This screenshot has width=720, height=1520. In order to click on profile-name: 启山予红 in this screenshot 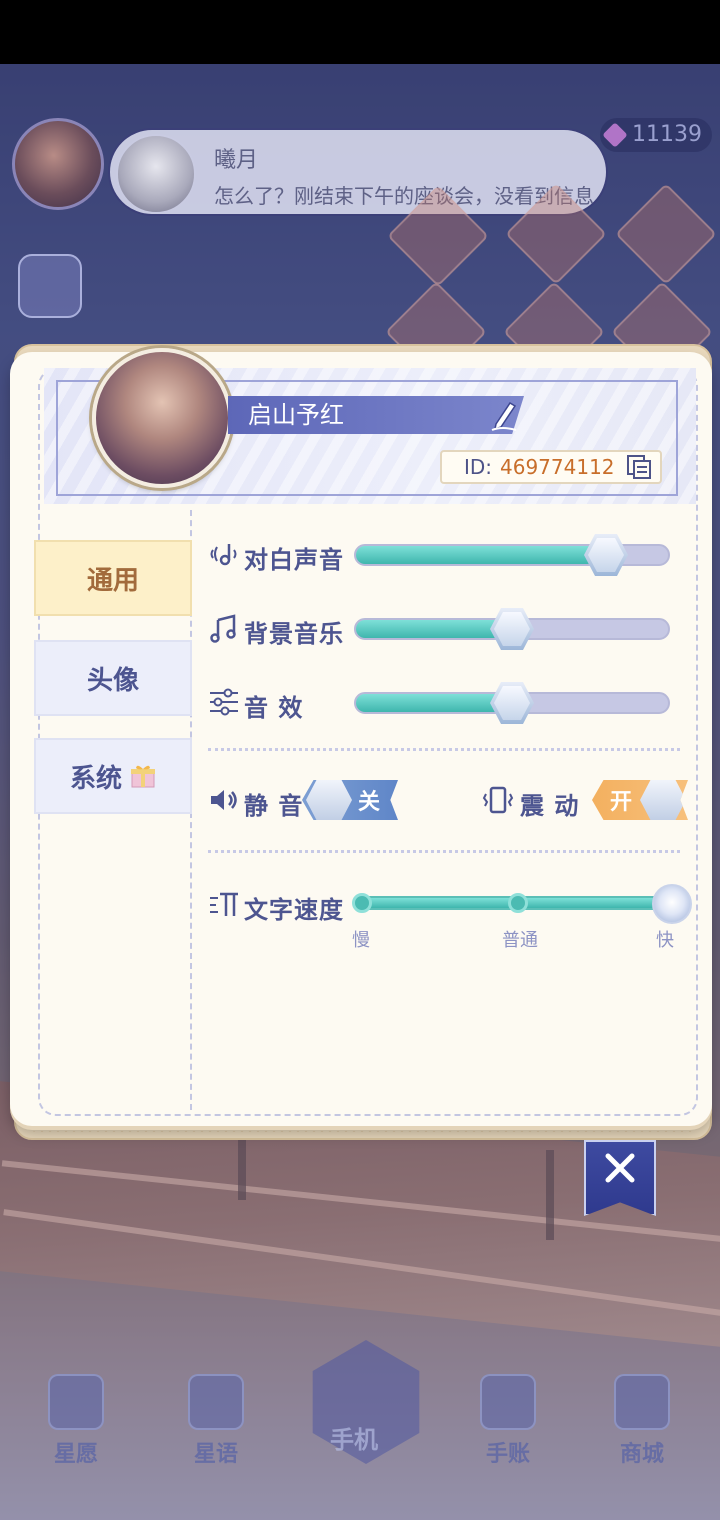, I will do `click(296, 415)`.